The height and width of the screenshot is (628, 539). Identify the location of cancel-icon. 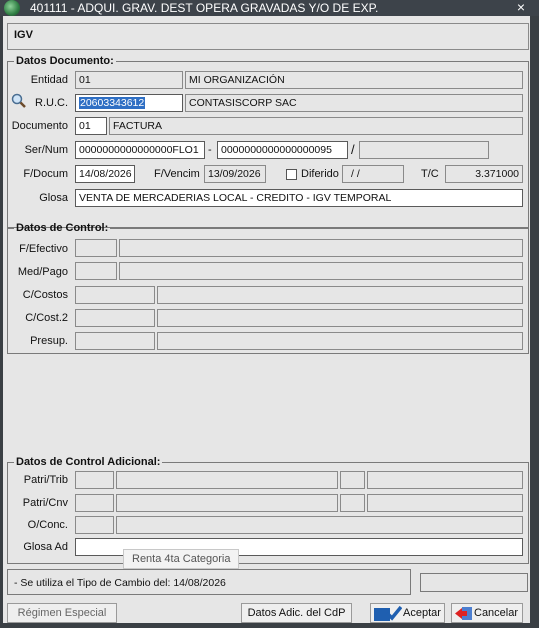
(464, 616).